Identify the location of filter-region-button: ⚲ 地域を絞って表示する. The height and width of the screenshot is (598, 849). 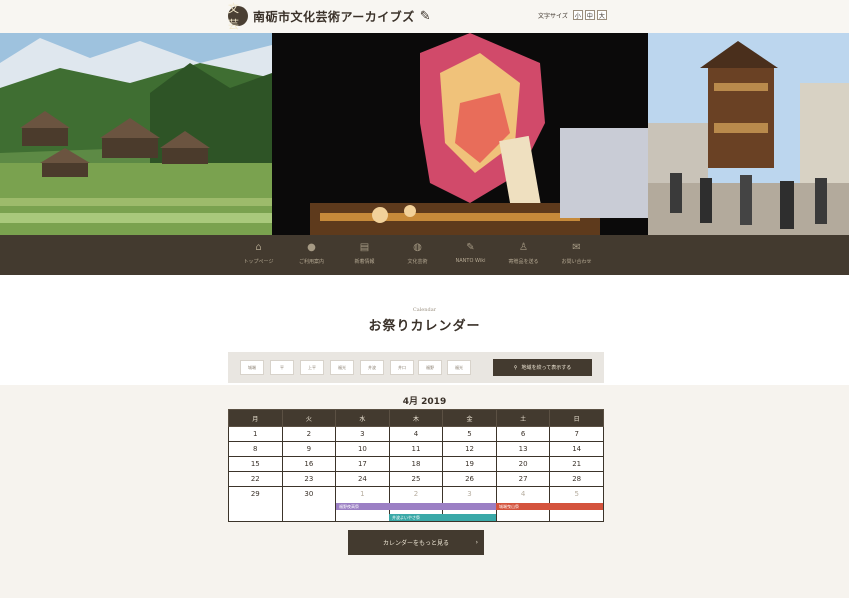
(542, 367).